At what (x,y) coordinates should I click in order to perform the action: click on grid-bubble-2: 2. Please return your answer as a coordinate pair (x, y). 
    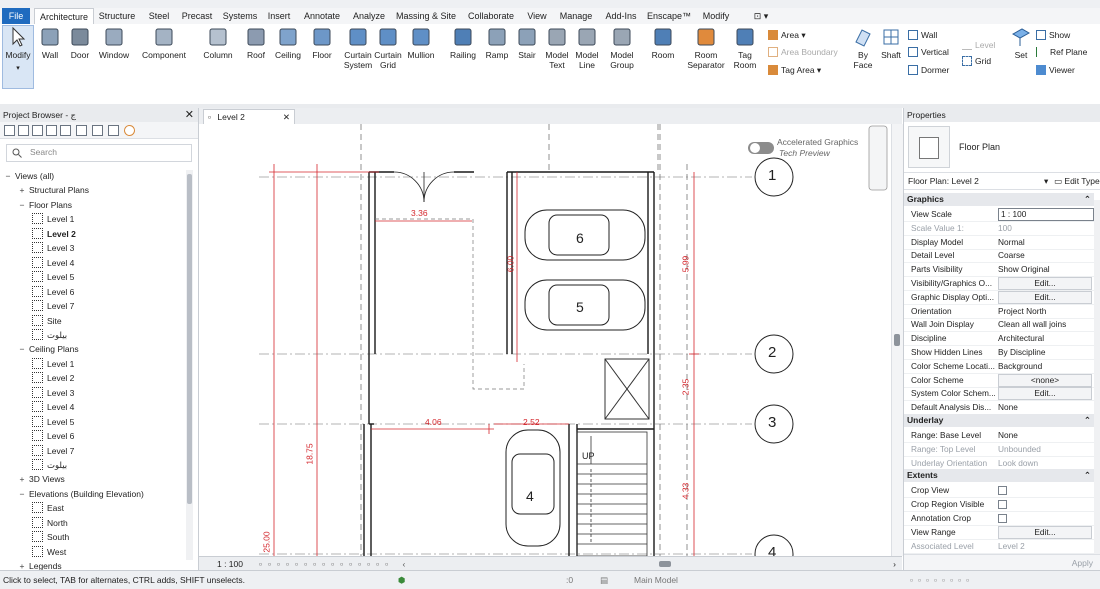
    Looking at the image, I should click on (772, 352).